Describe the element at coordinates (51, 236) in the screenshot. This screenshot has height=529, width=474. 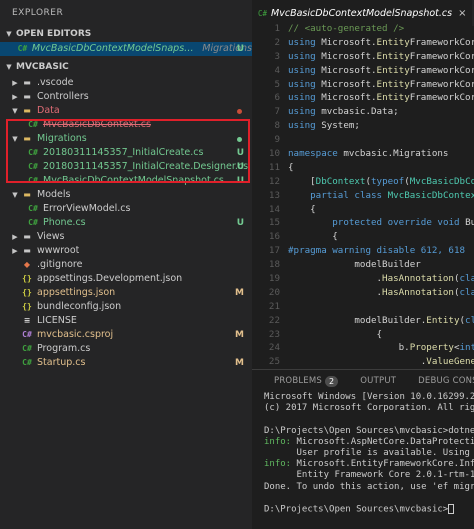
I see `tree-label: Views` at that location.